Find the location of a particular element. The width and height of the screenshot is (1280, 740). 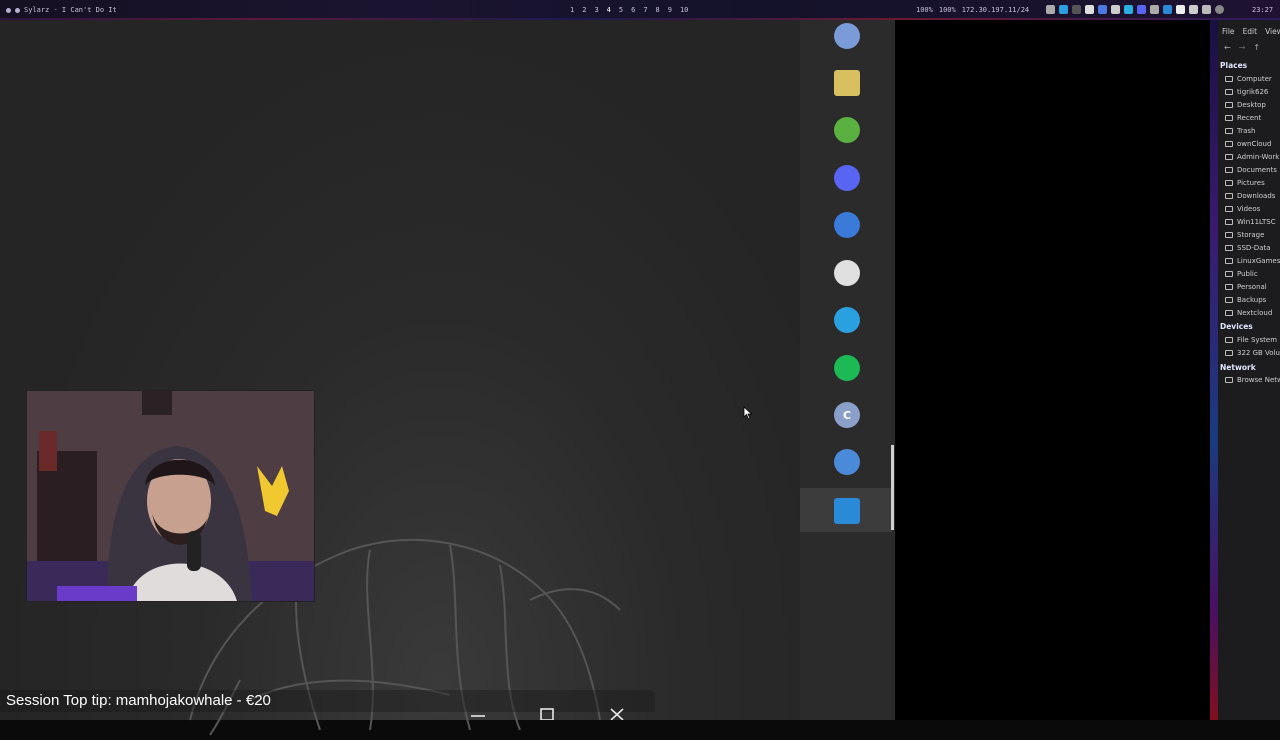

places-item: Nextcloud is located at coordinates (1248, 313).